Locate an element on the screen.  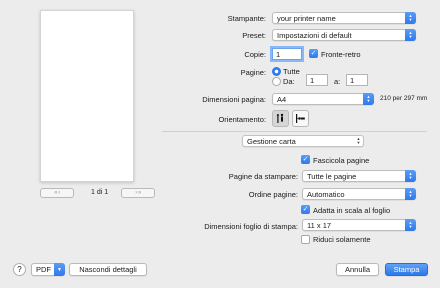
pages-to-print-label: Pagine da stampare: is located at coordinates (263, 176).